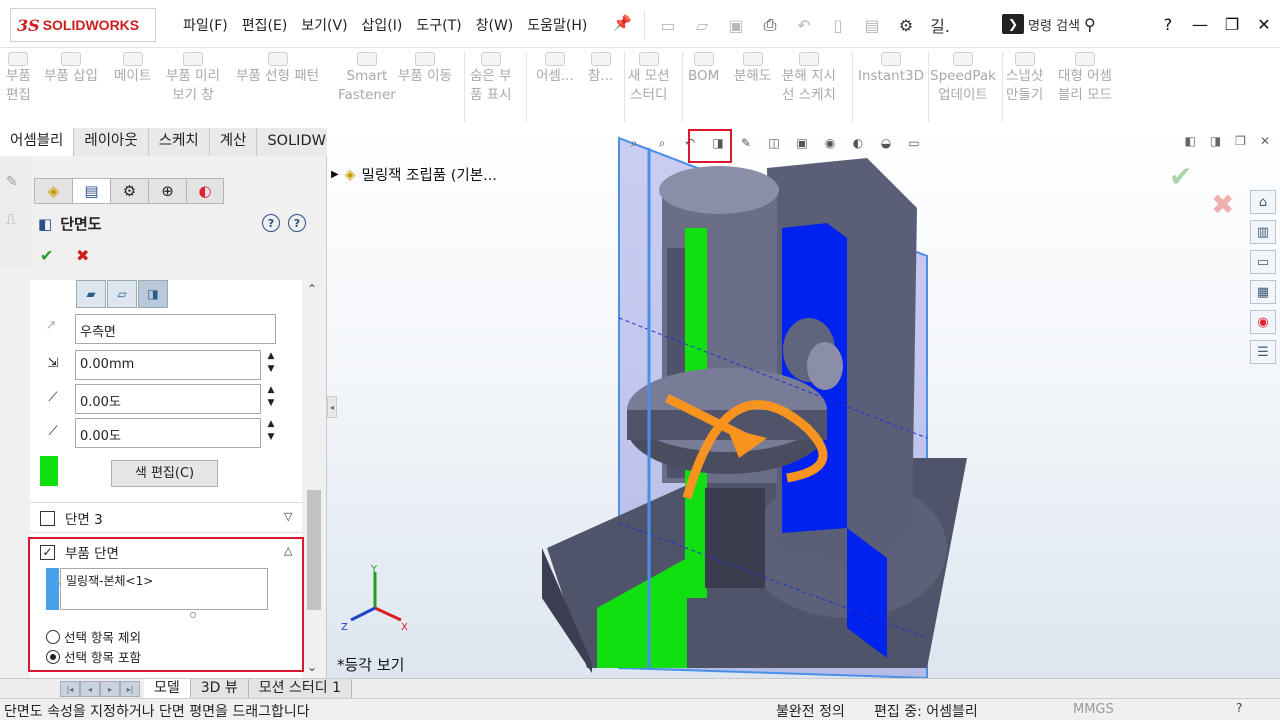 The image size is (1280, 720). I want to click on print-icon: ⎙, so click(770, 25).